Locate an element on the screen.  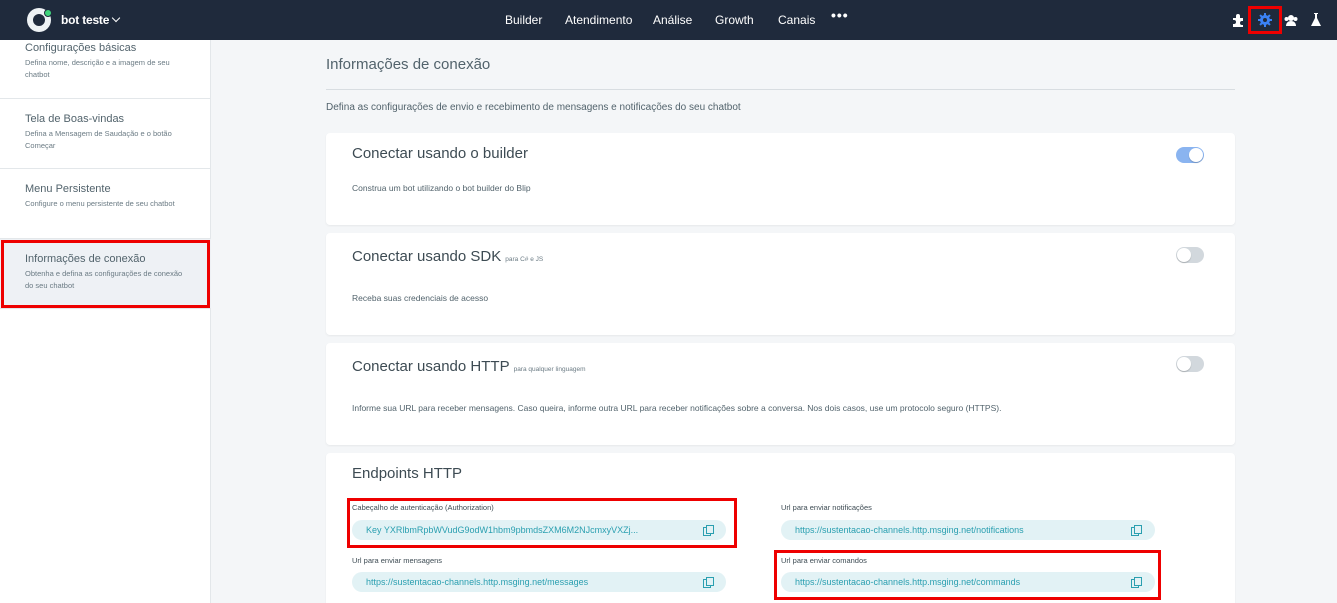
bot-selector: bot teste is located at coordinates (91, 20).